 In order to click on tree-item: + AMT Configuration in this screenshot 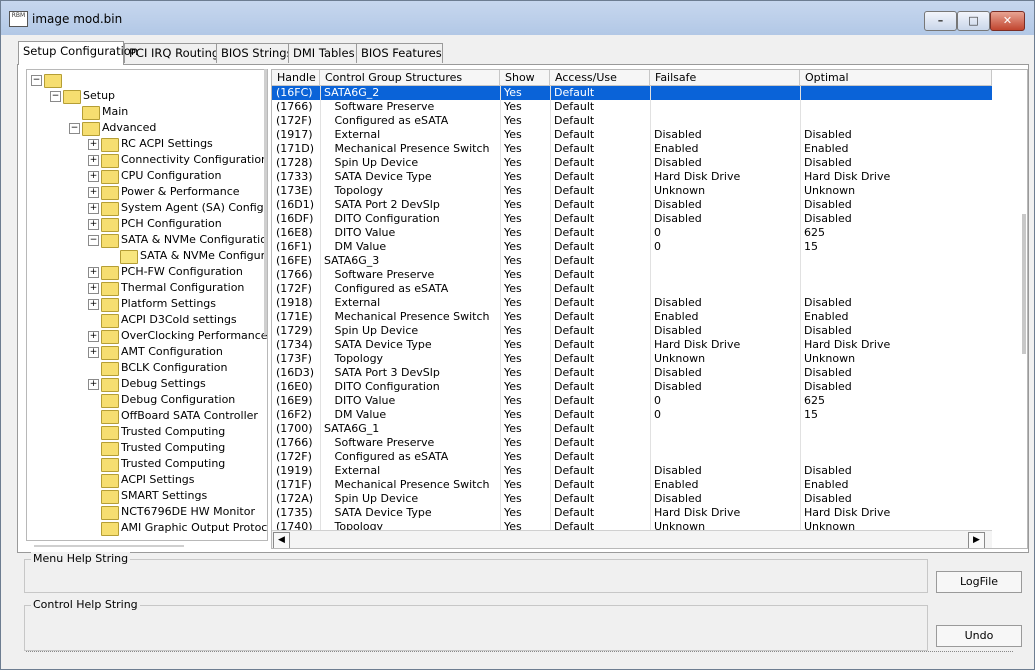, I will do `click(147, 352)`.